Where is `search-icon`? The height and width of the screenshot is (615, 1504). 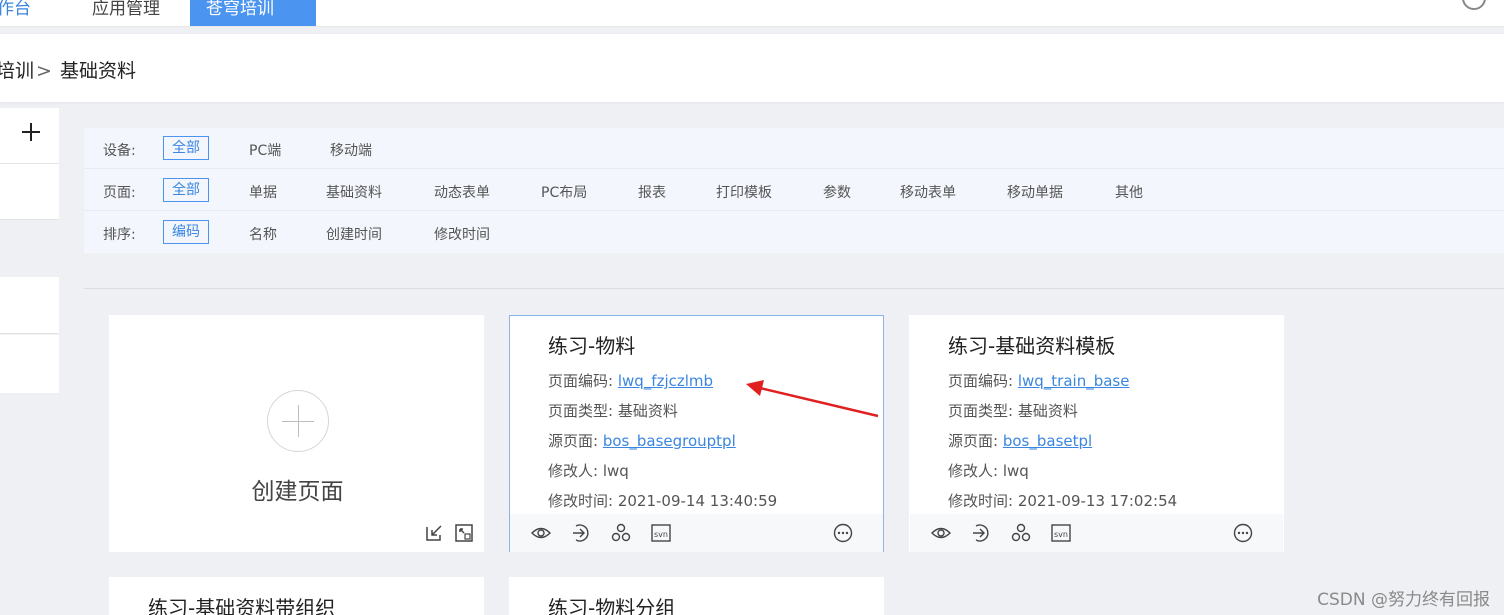 search-icon is located at coordinates (1474, 5).